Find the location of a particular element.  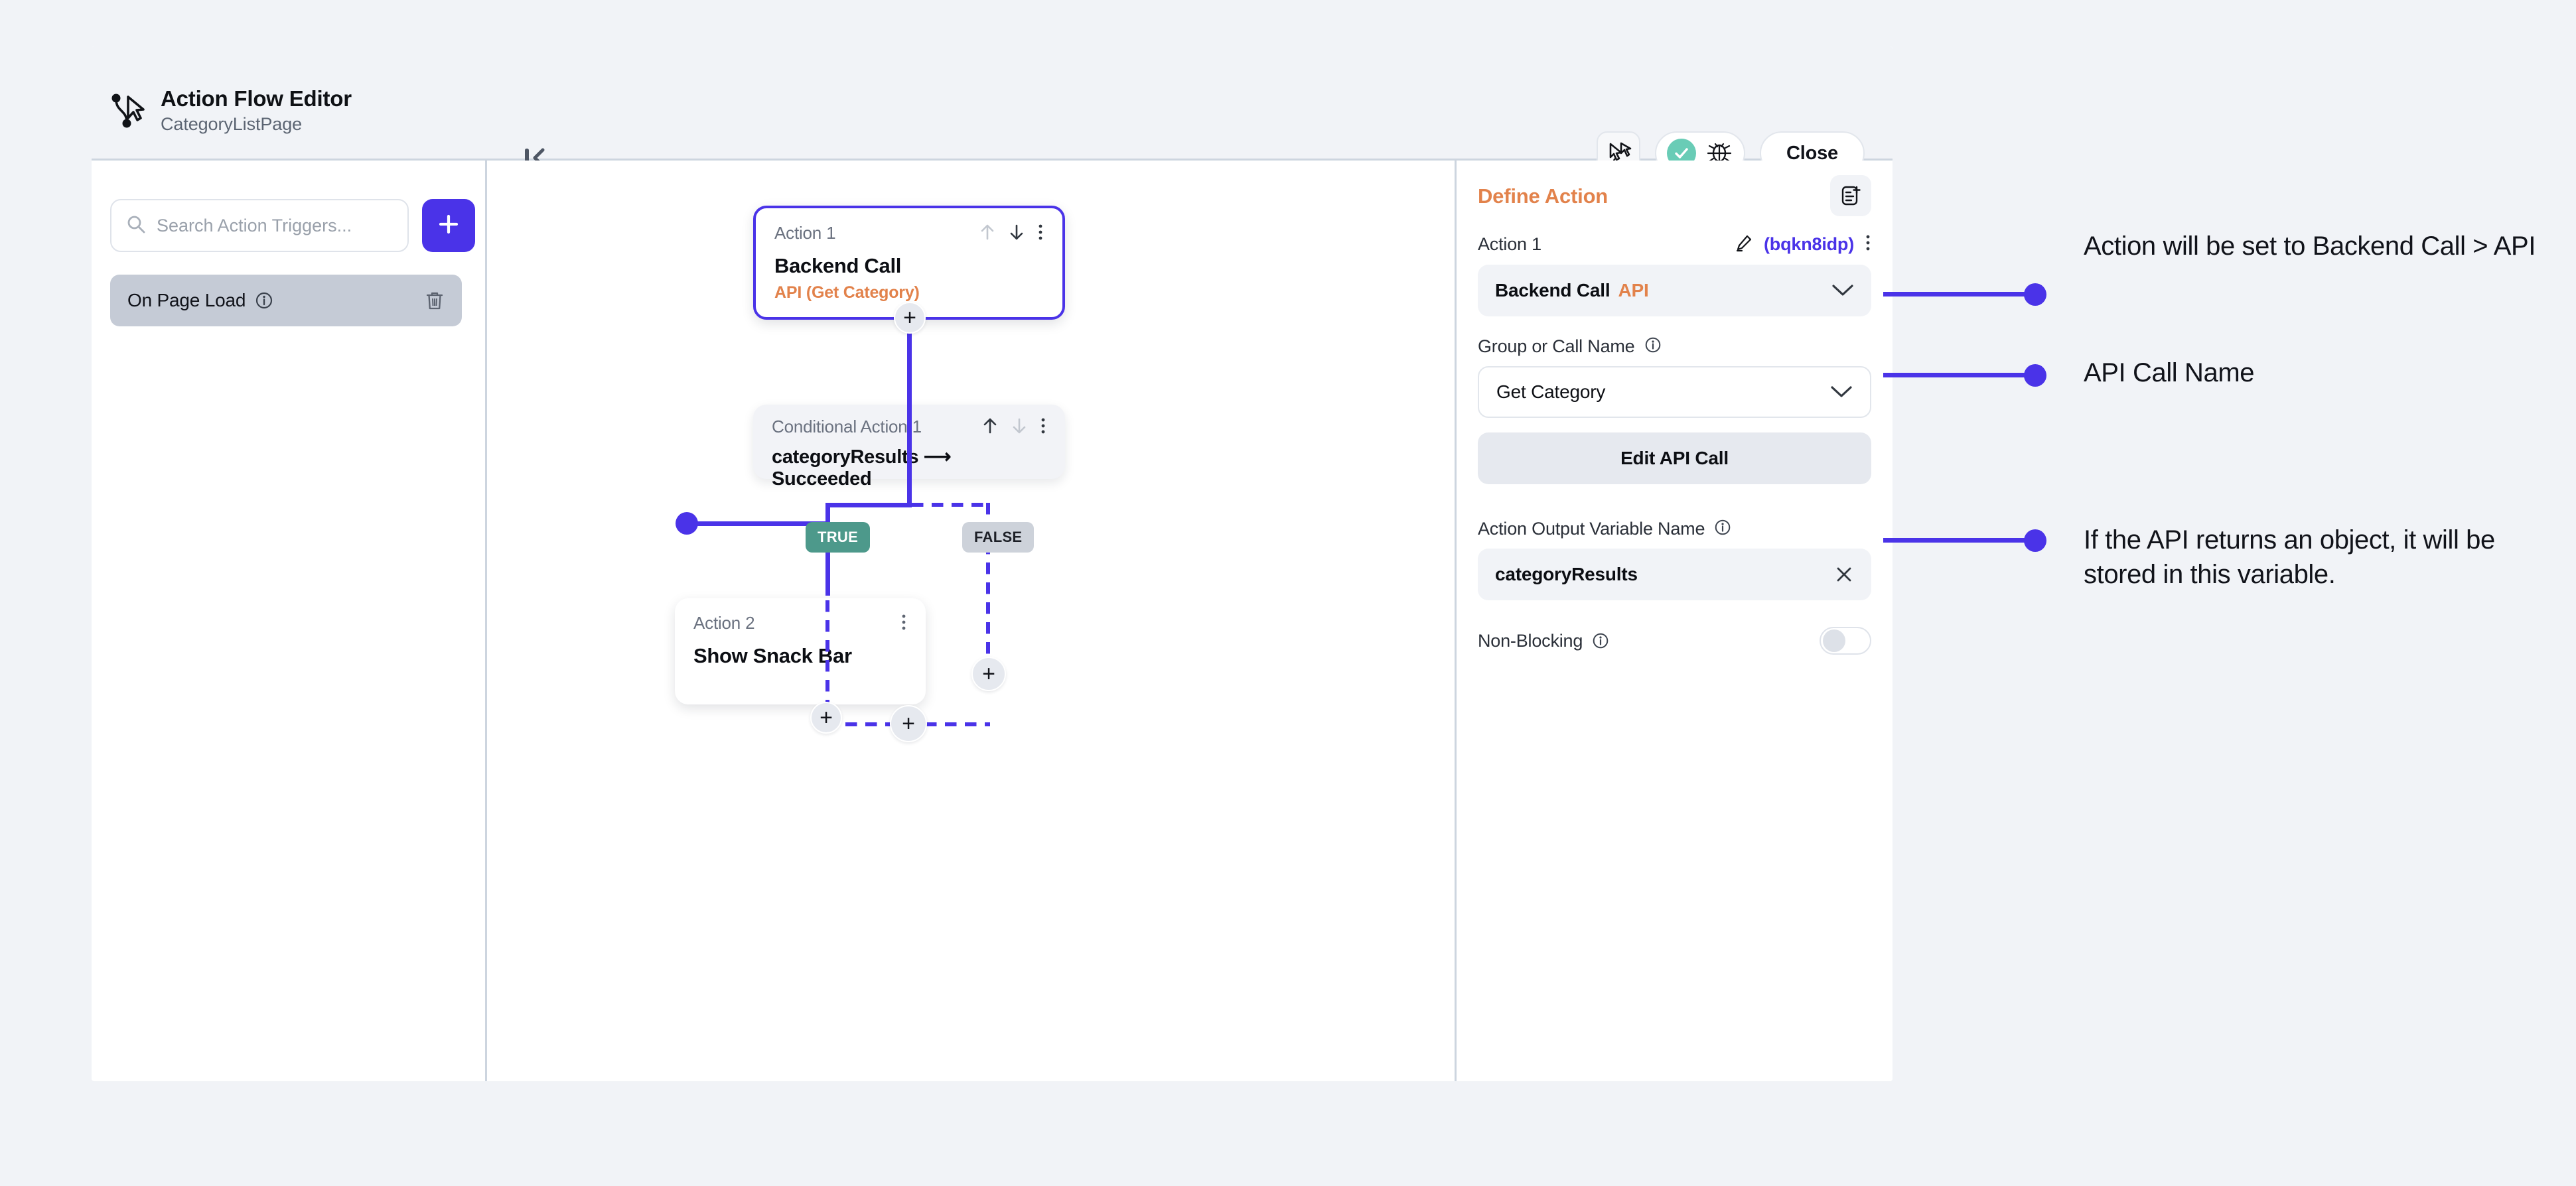

branch-badge-true: TRUE is located at coordinates (839, 537).